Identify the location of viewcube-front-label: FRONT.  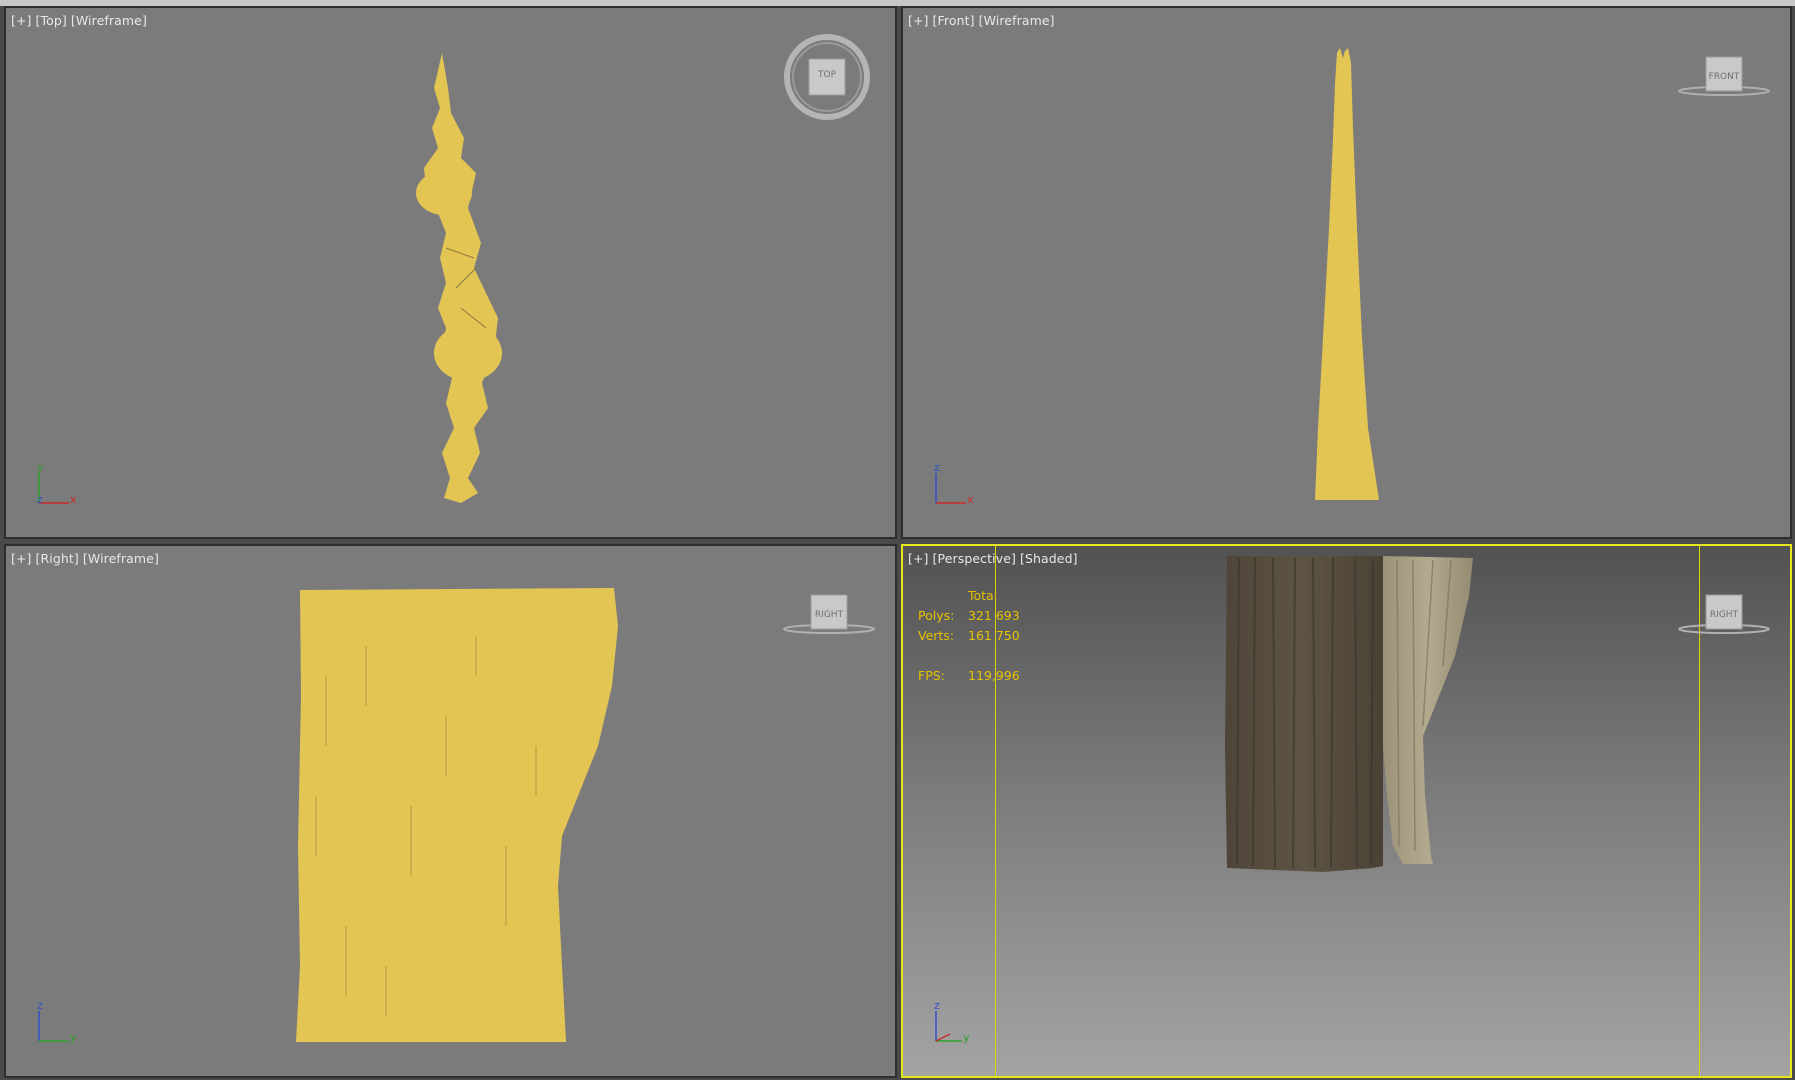
(1724, 77).